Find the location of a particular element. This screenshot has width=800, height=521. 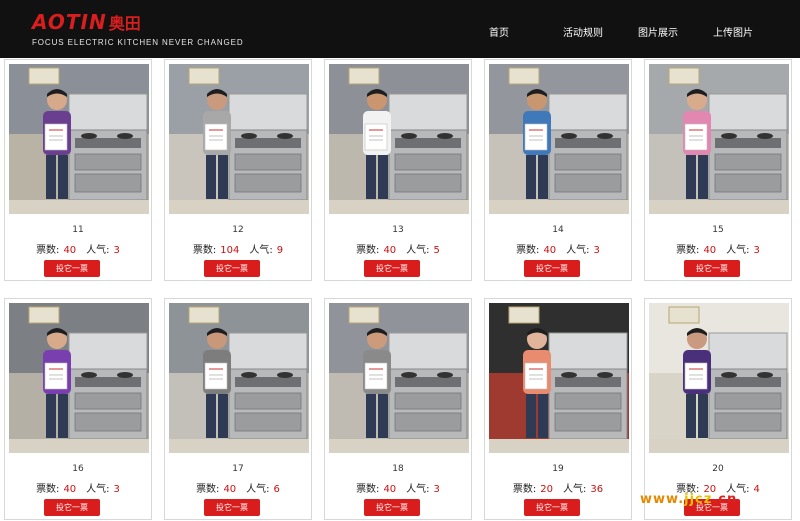

popularity-count: 4 is located at coordinates (756, 489).